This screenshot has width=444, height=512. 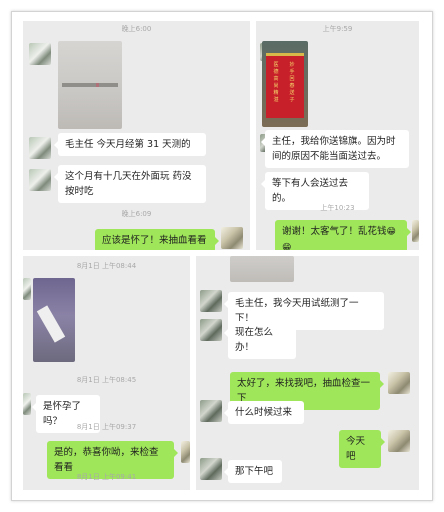 I want to click on reply-text: 谢谢！太客气了！乱花钱, so click(x=334, y=231).